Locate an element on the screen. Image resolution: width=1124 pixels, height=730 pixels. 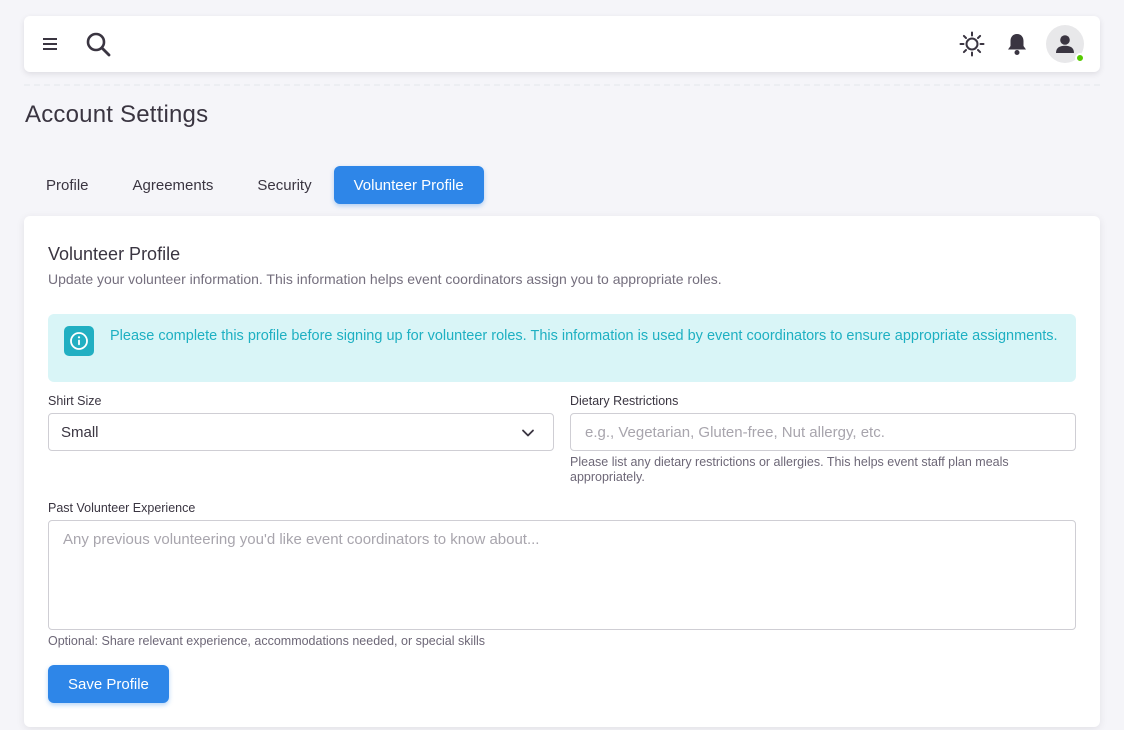
menu-icon is located at coordinates (50, 44).